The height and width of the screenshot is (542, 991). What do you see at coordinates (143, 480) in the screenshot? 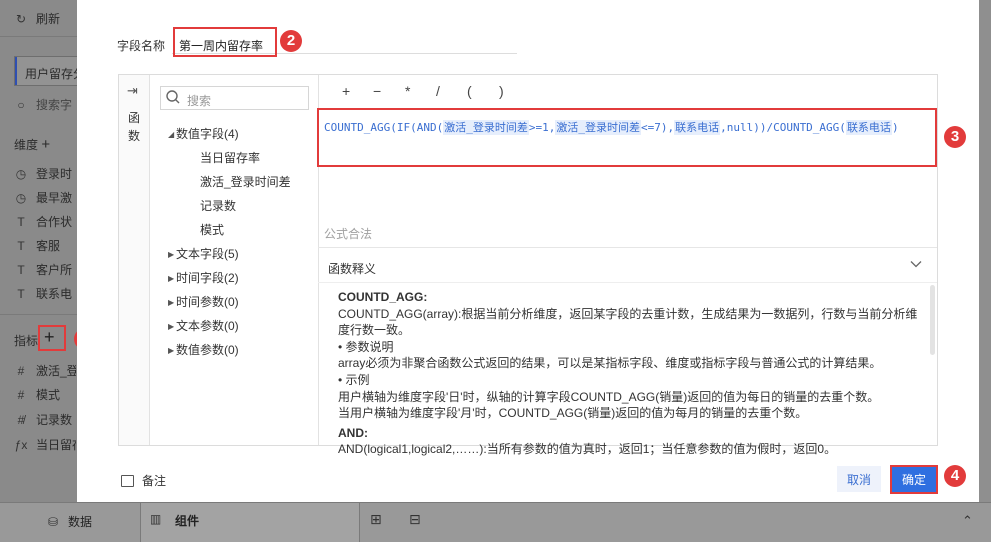
I see `note-button: 备注` at bounding box center [143, 480].